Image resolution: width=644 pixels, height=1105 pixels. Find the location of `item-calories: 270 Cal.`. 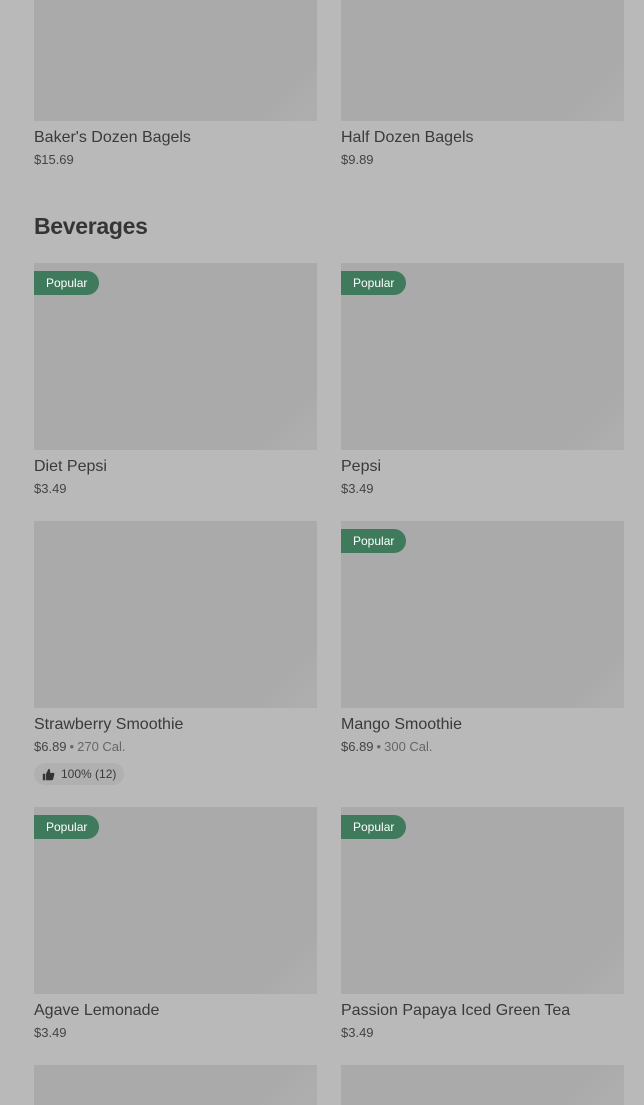

item-calories: 270 Cal. is located at coordinates (101, 746).